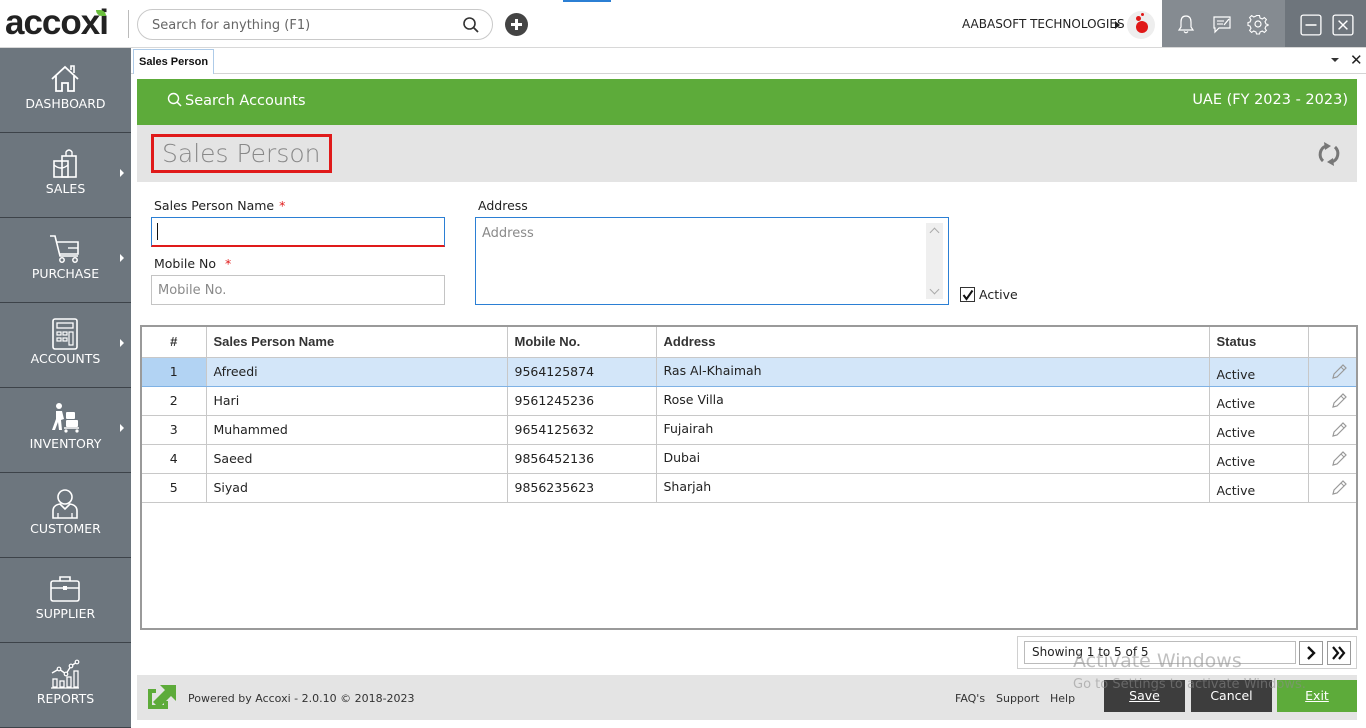 This screenshot has height=728, width=1366. What do you see at coordinates (65, 78) in the screenshot?
I see `home-icon` at bounding box center [65, 78].